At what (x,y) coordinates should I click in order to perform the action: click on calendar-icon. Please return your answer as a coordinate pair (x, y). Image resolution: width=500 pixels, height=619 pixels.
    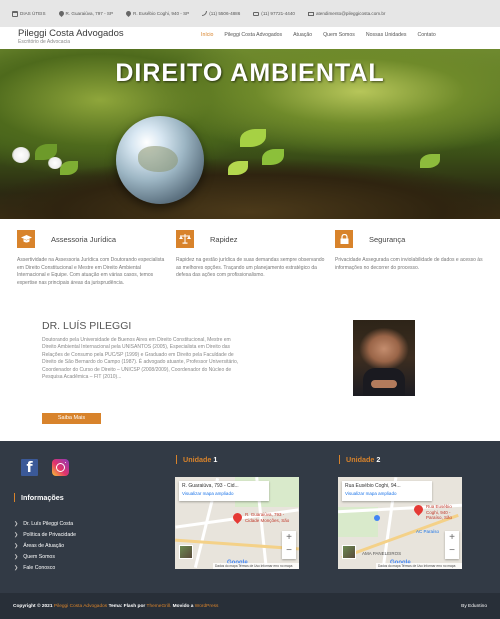
    Looking at the image, I should click on (15, 13).